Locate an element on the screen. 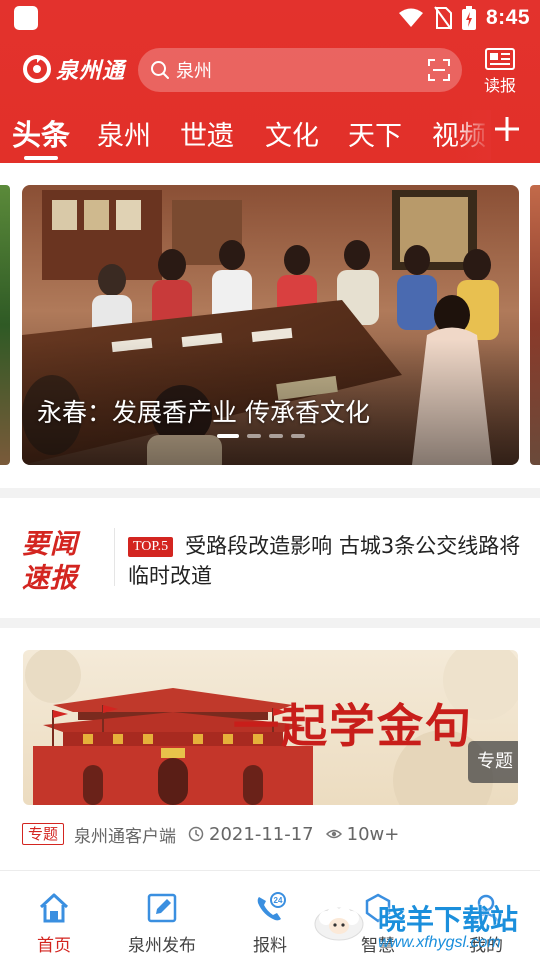 This screenshot has height=960, width=540. notification-icon is located at coordinates (26, 18).